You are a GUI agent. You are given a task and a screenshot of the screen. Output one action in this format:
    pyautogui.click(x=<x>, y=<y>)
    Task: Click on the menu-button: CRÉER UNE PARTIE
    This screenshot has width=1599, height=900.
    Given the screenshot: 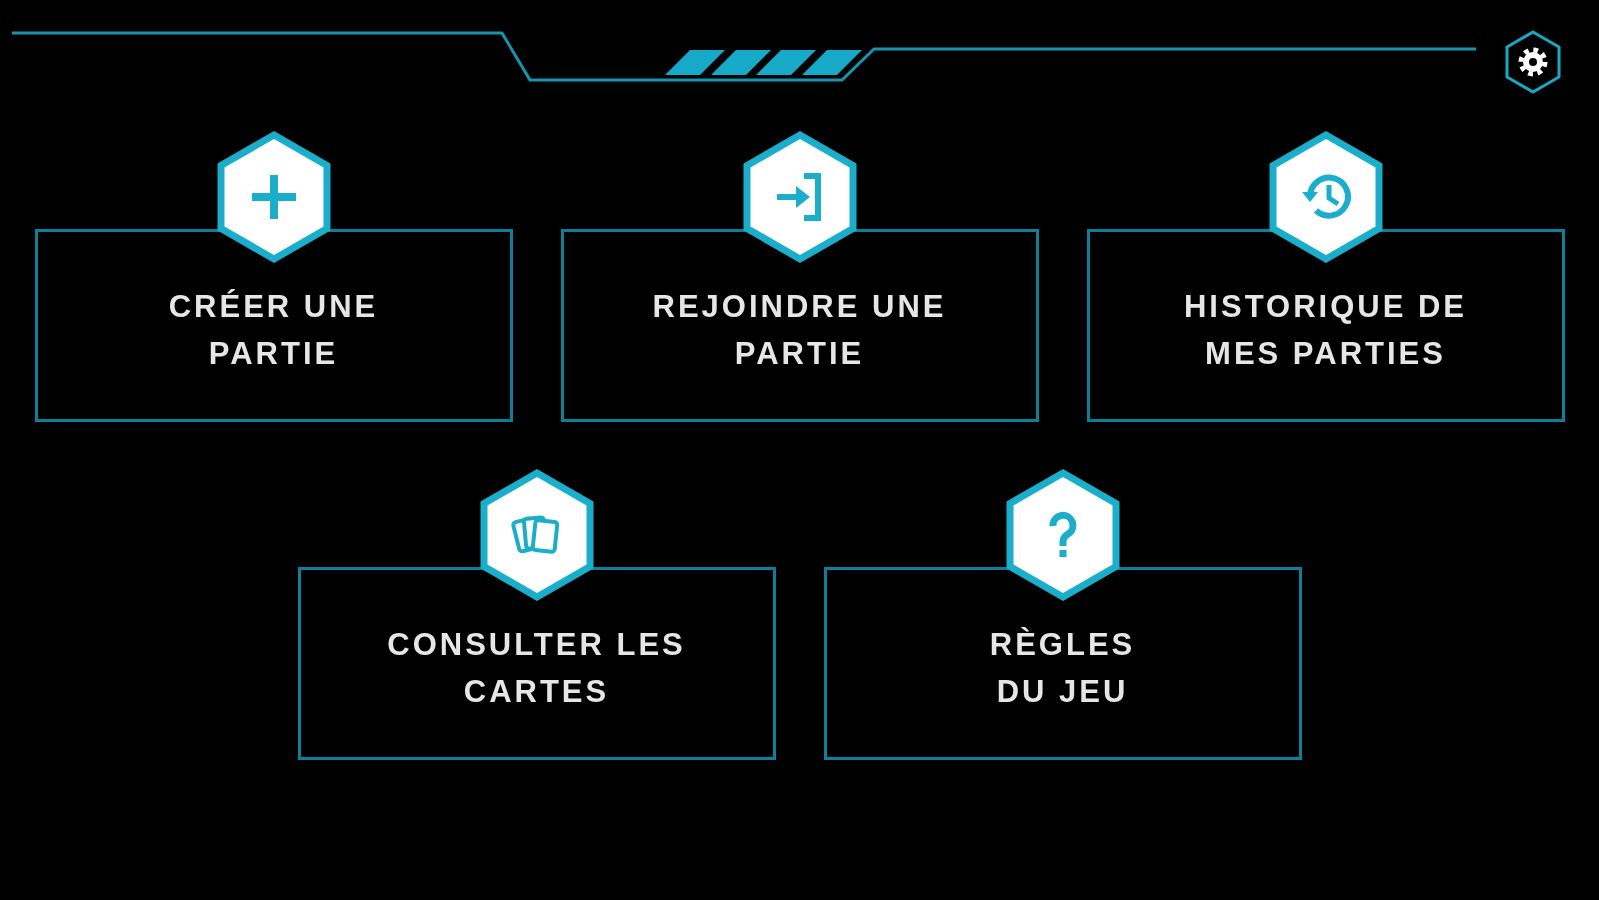 What is the action you would take?
    pyautogui.click(x=273, y=325)
    